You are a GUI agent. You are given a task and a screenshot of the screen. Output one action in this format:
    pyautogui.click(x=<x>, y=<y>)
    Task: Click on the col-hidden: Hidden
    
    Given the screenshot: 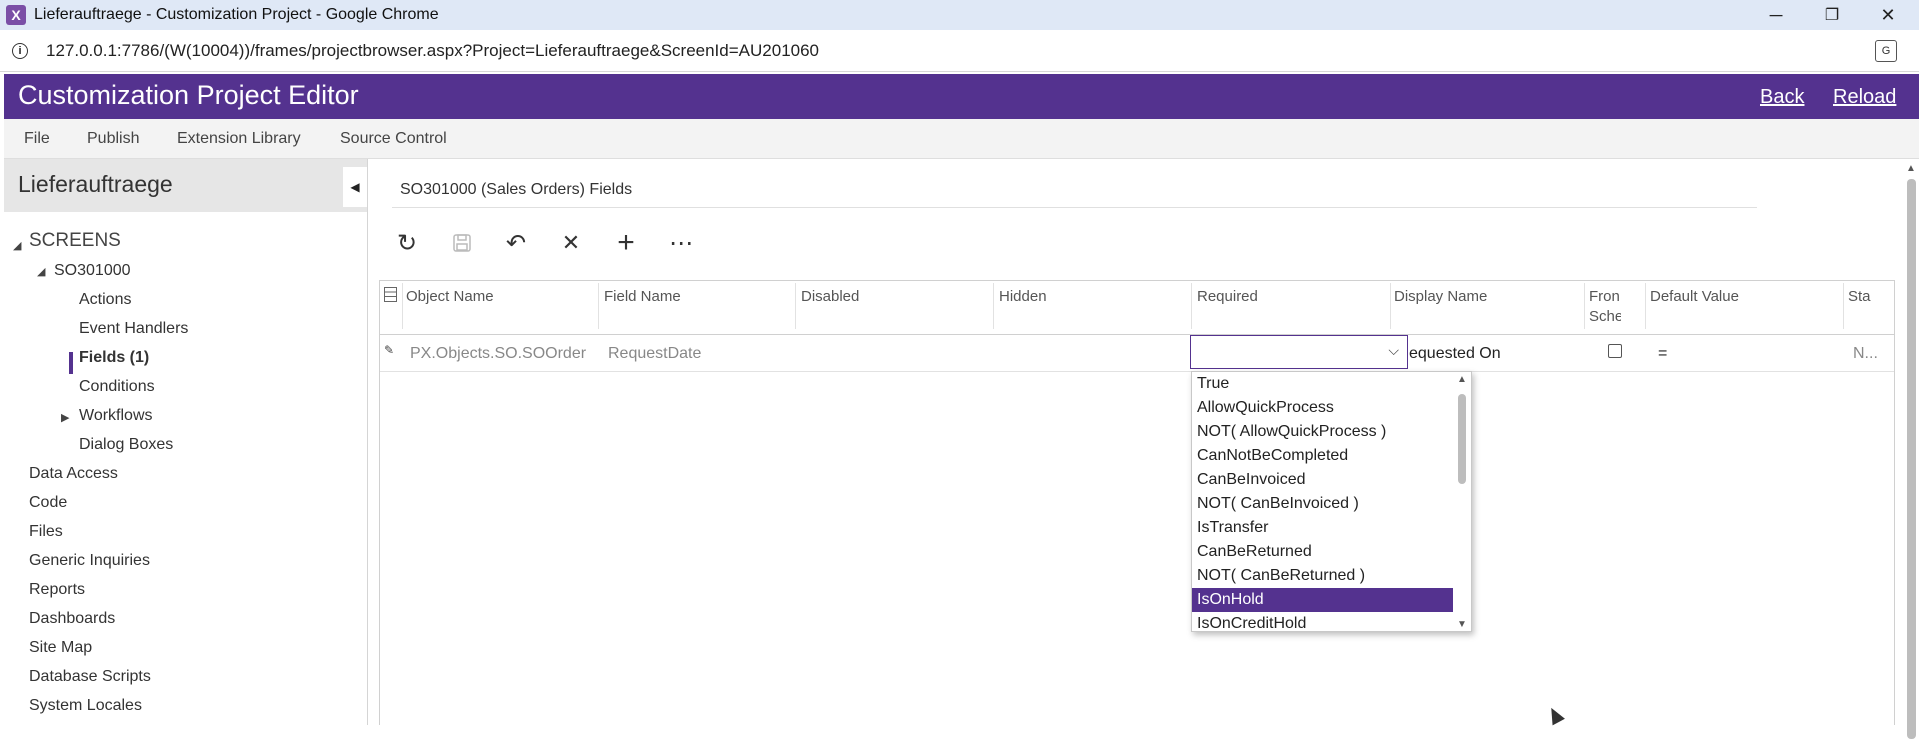 What is the action you would take?
    pyautogui.click(x=1023, y=296)
    